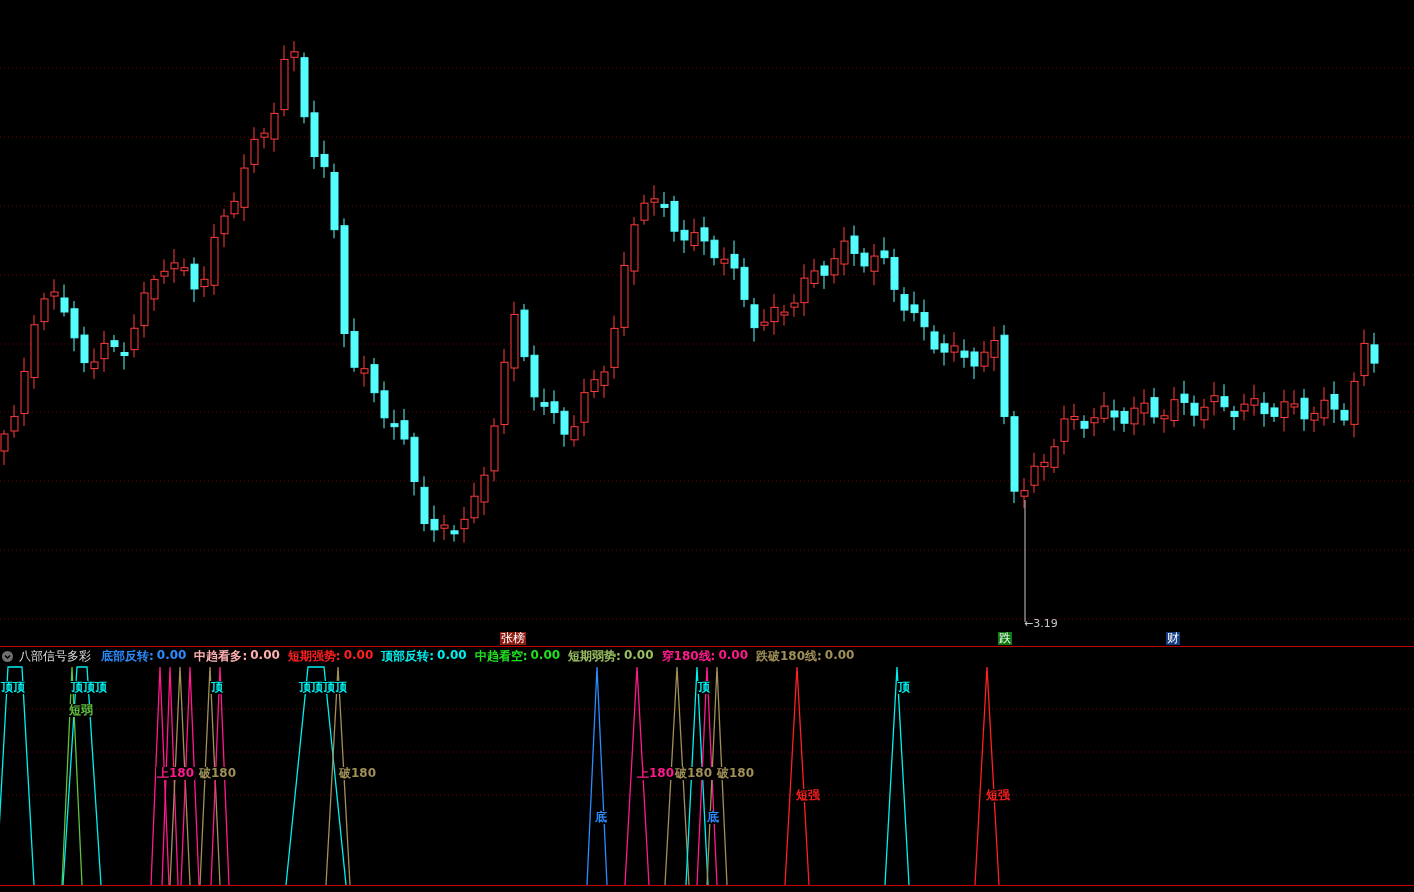  I want to click on signal-label: 顶顶顶顶, so click(323, 687).